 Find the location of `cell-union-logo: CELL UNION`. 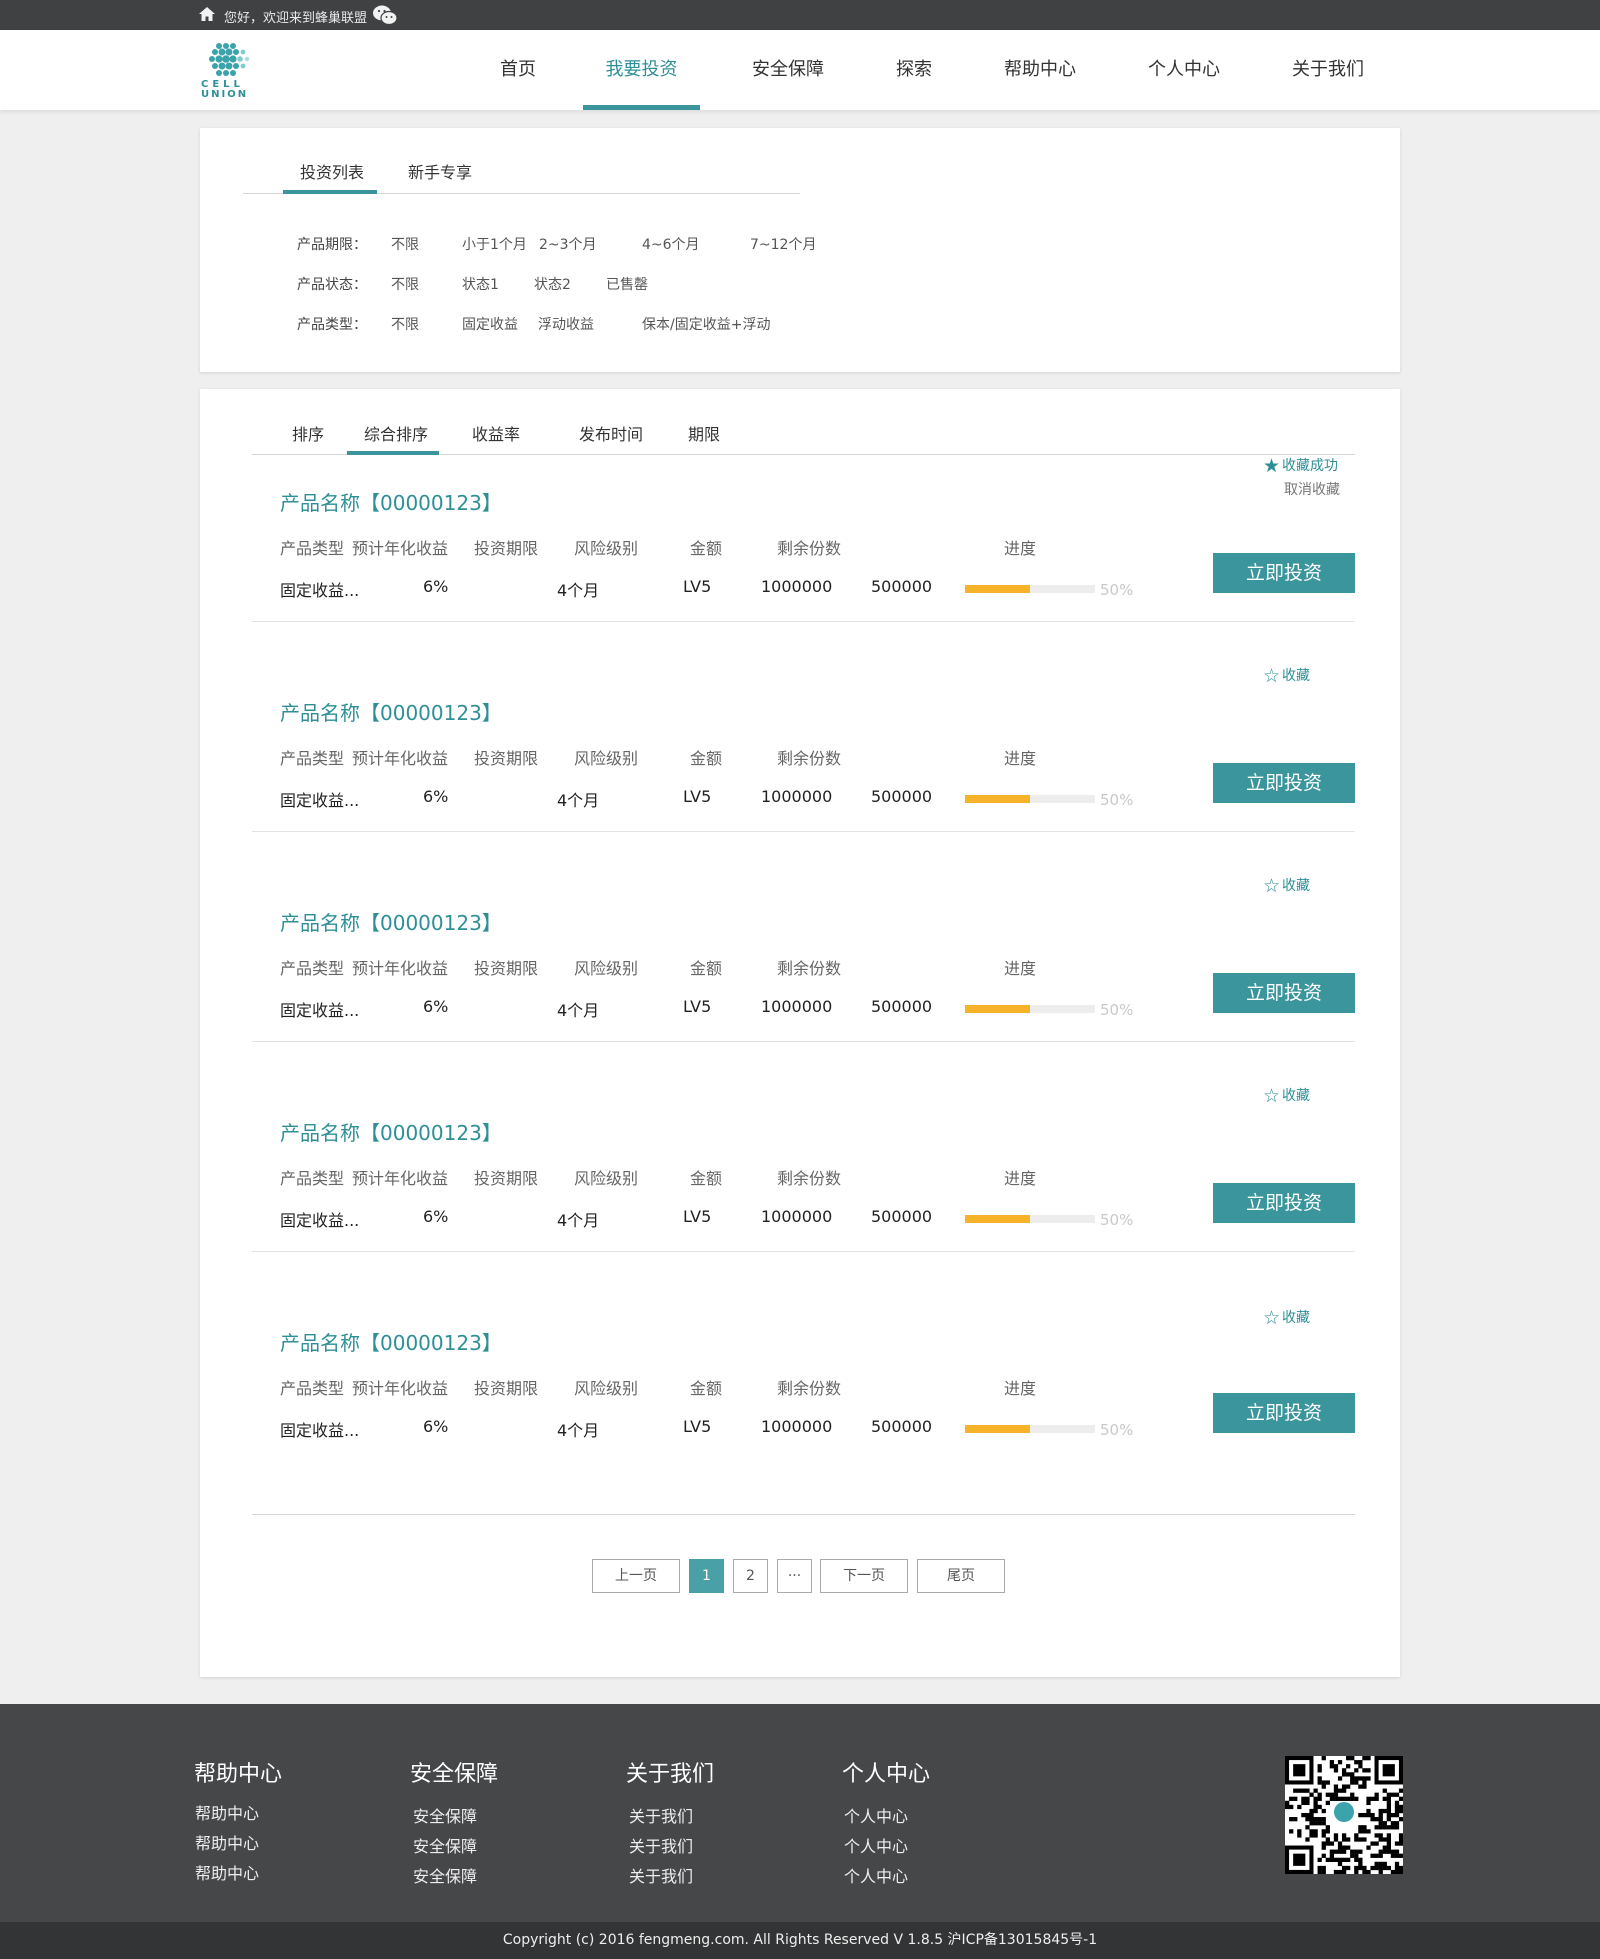

cell-union-logo: CELL UNION is located at coordinates (227, 71).